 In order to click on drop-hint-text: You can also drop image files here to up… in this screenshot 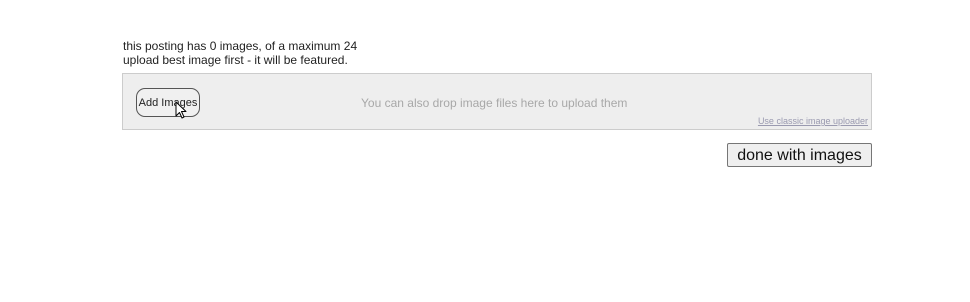, I will do `click(494, 103)`.